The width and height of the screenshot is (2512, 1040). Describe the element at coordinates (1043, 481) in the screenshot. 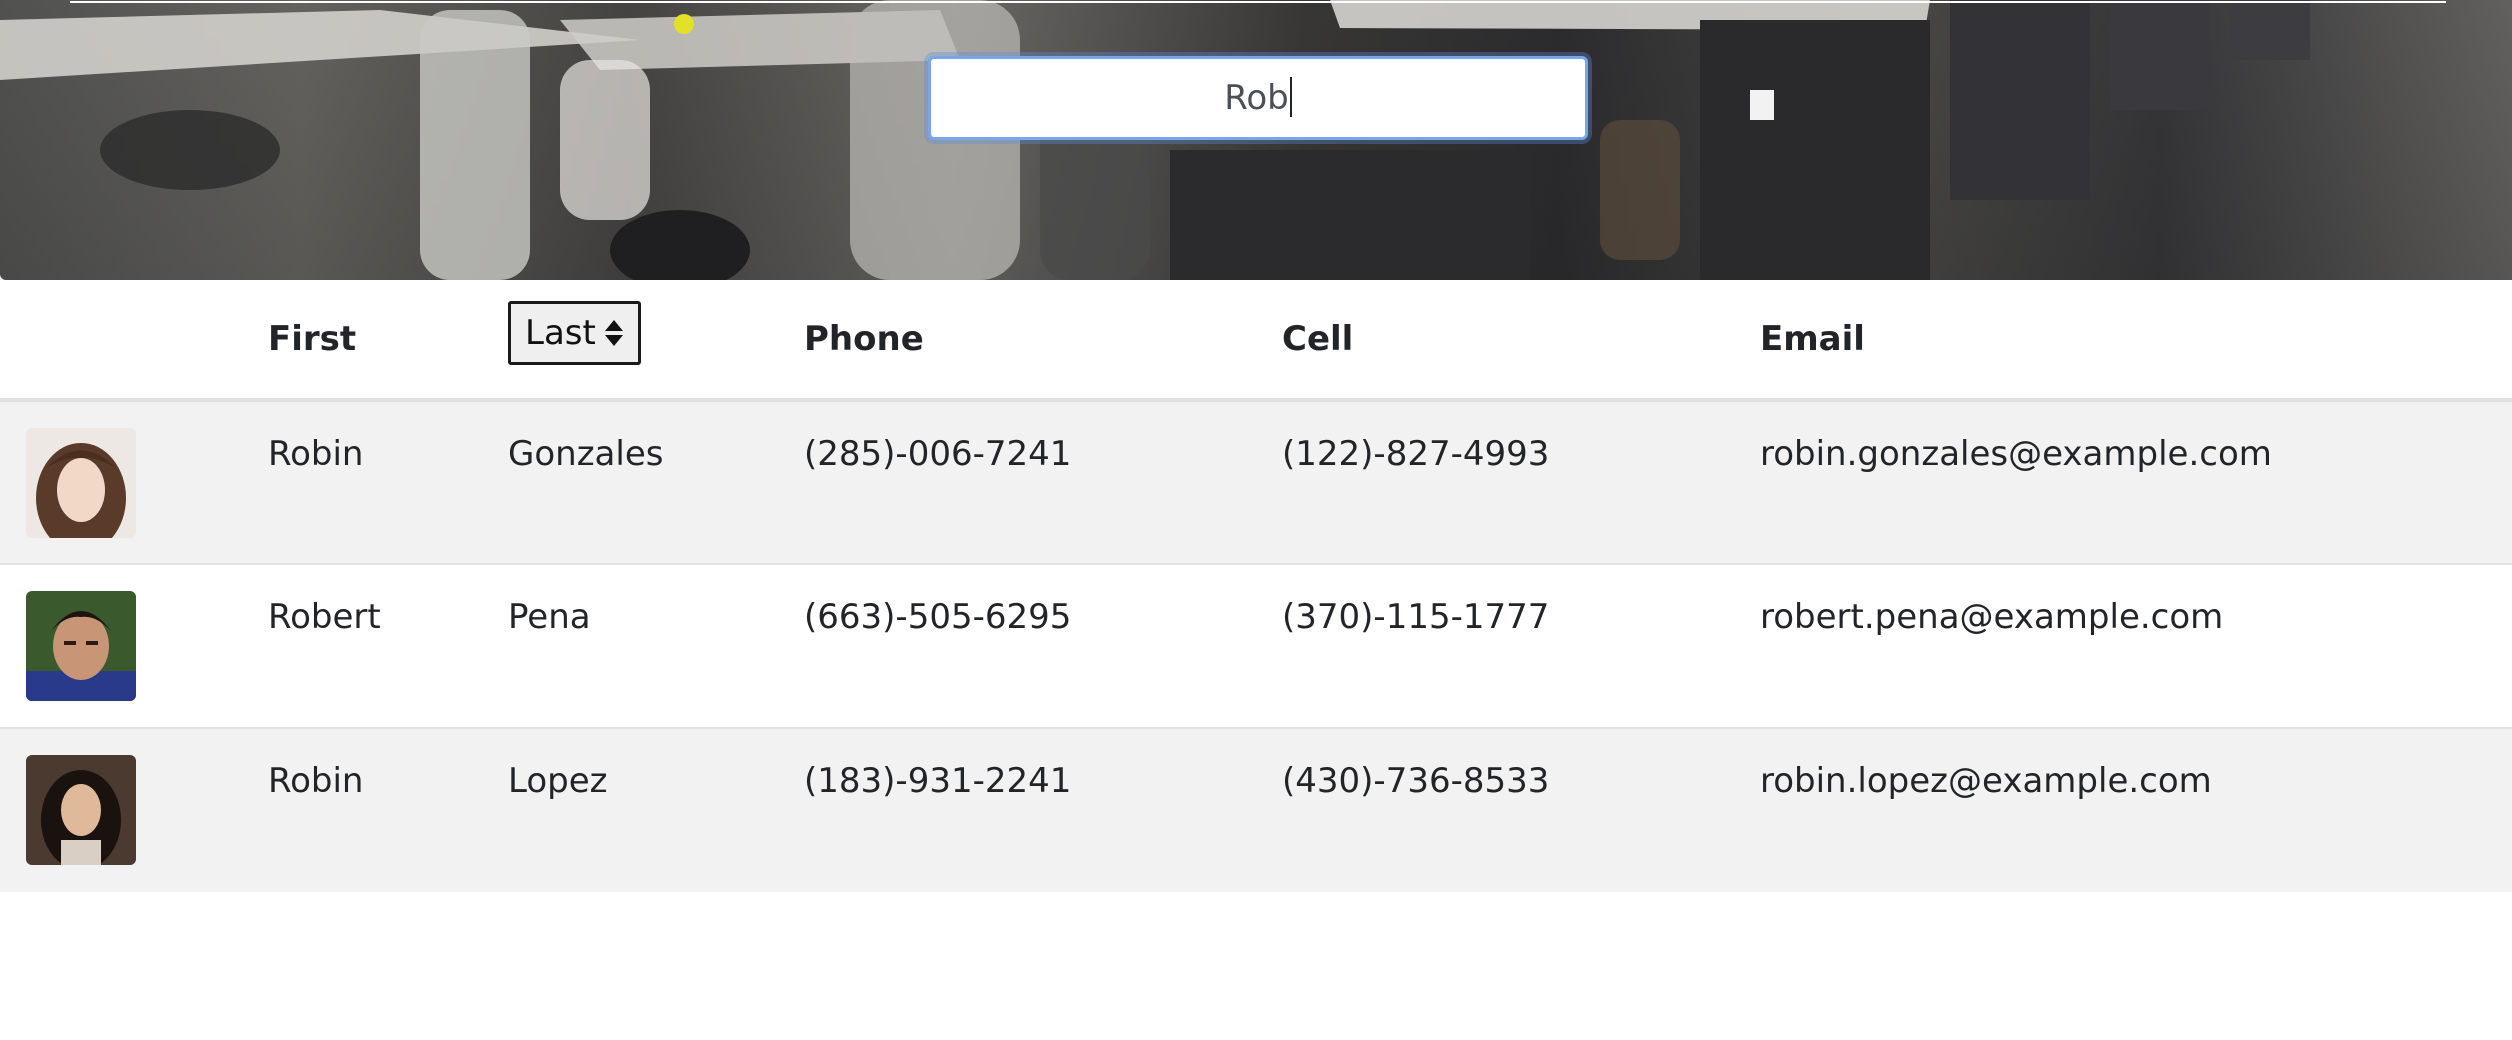

I see `phone-cell: (285)-006-7241` at that location.